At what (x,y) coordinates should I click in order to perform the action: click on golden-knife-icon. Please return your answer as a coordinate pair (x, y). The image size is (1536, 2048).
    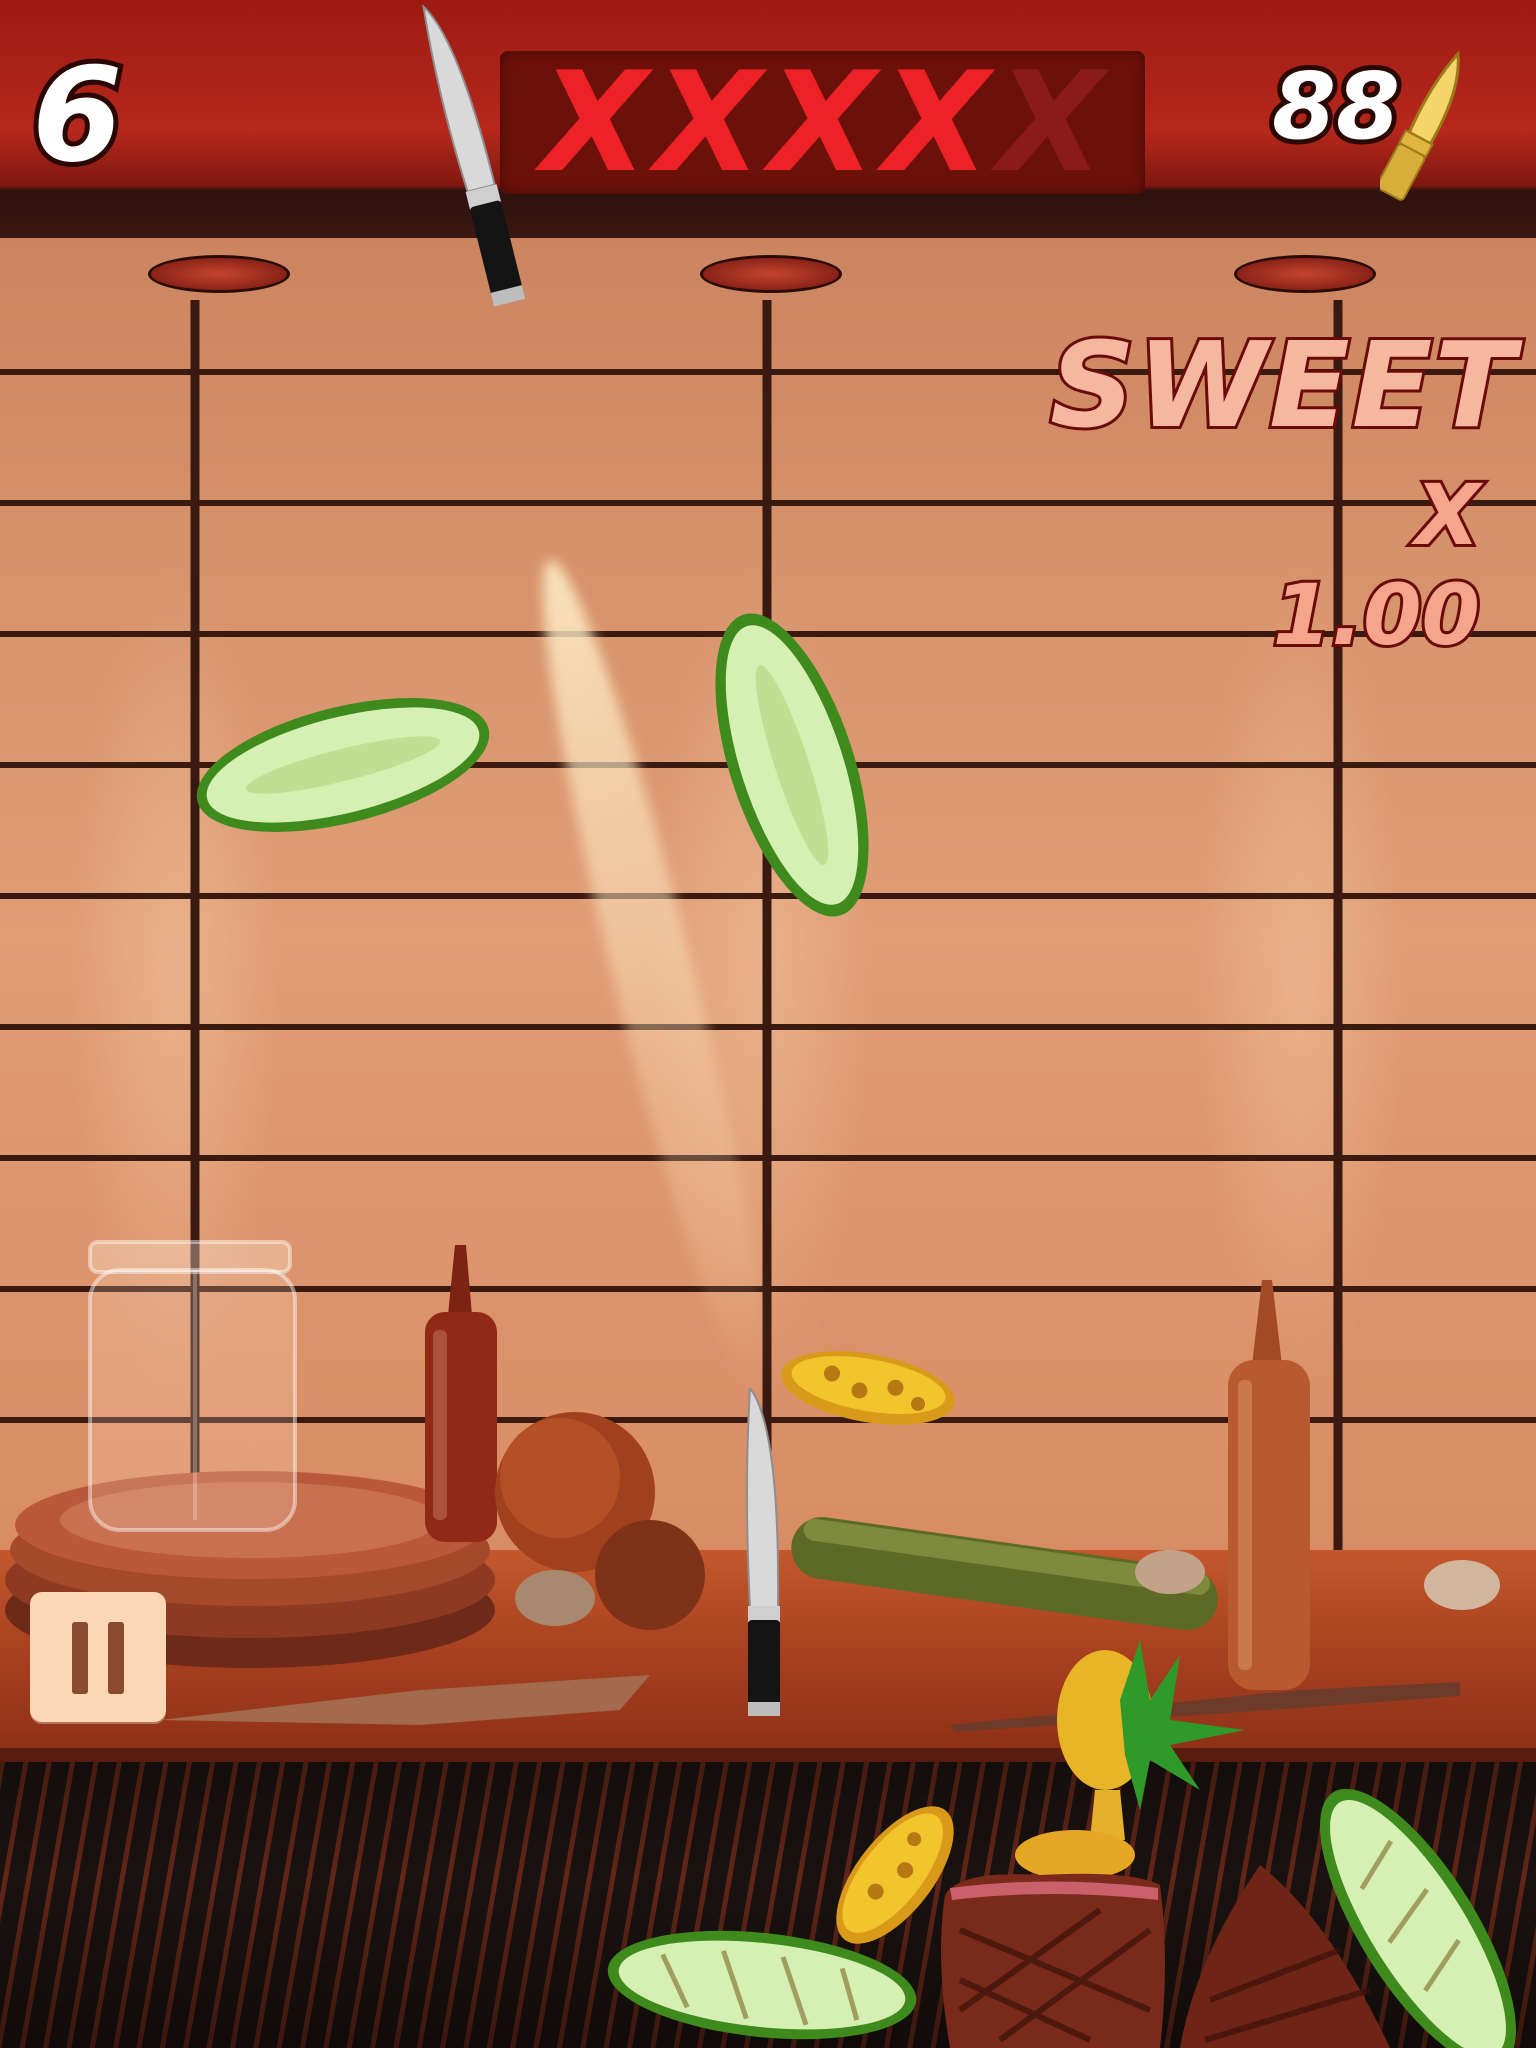
    Looking at the image, I should click on (1420, 125).